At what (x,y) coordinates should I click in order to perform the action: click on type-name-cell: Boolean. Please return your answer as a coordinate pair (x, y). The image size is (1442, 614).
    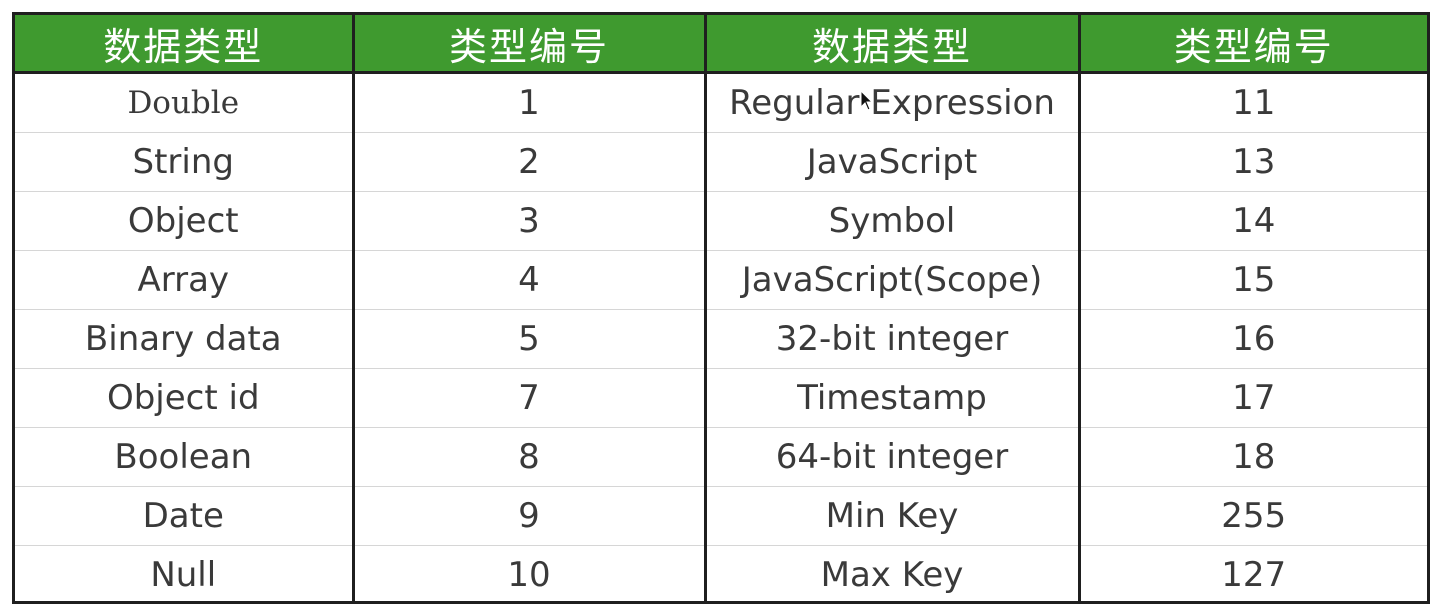
    Looking at the image, I should click on (185, 457).